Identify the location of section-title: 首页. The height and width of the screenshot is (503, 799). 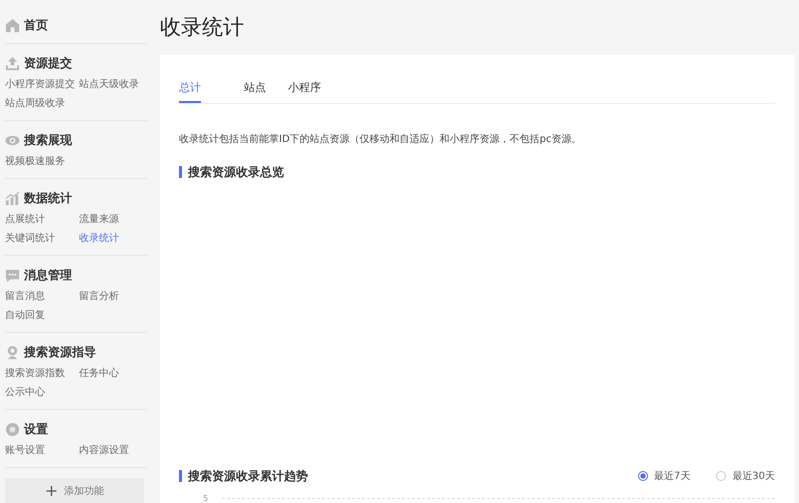
(36, 25).